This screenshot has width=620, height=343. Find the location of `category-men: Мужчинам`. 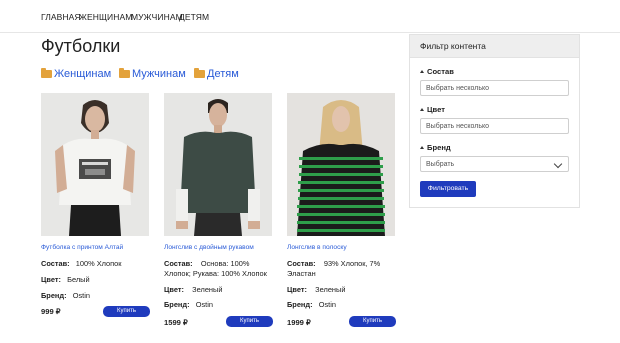

category-men: Мужчинам is located at coordinates (152, 75).